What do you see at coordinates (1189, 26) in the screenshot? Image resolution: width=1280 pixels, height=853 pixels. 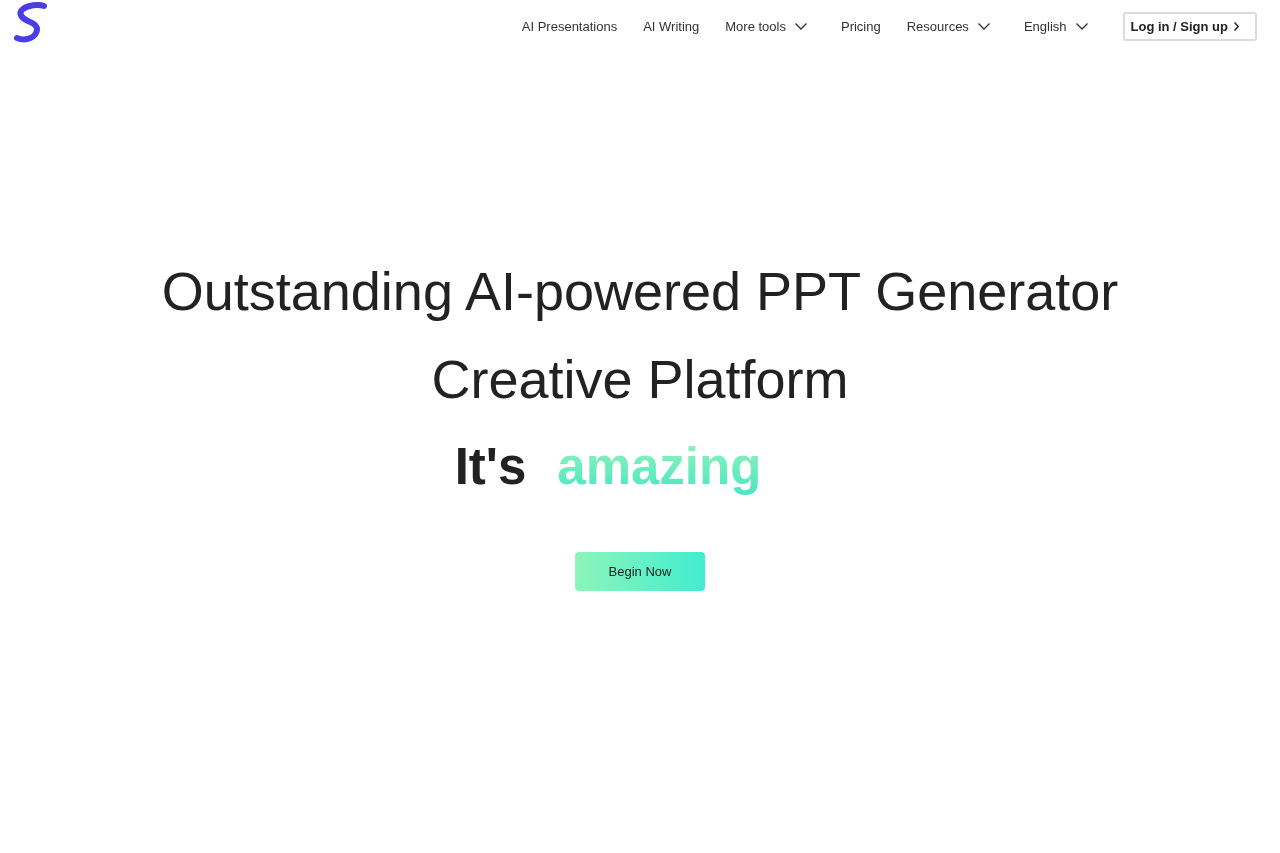 I see `login-button: Log in / Sign up` at bounding box center [1189, 26].